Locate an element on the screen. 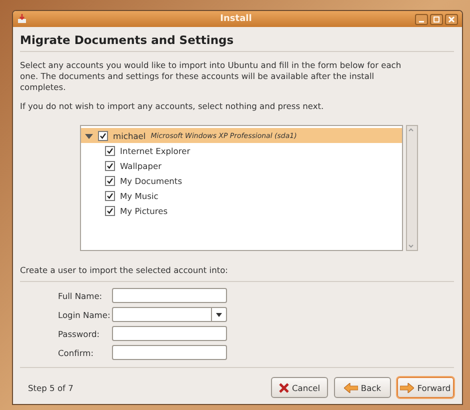  window-title: Install is located at coordinates (236, 19).